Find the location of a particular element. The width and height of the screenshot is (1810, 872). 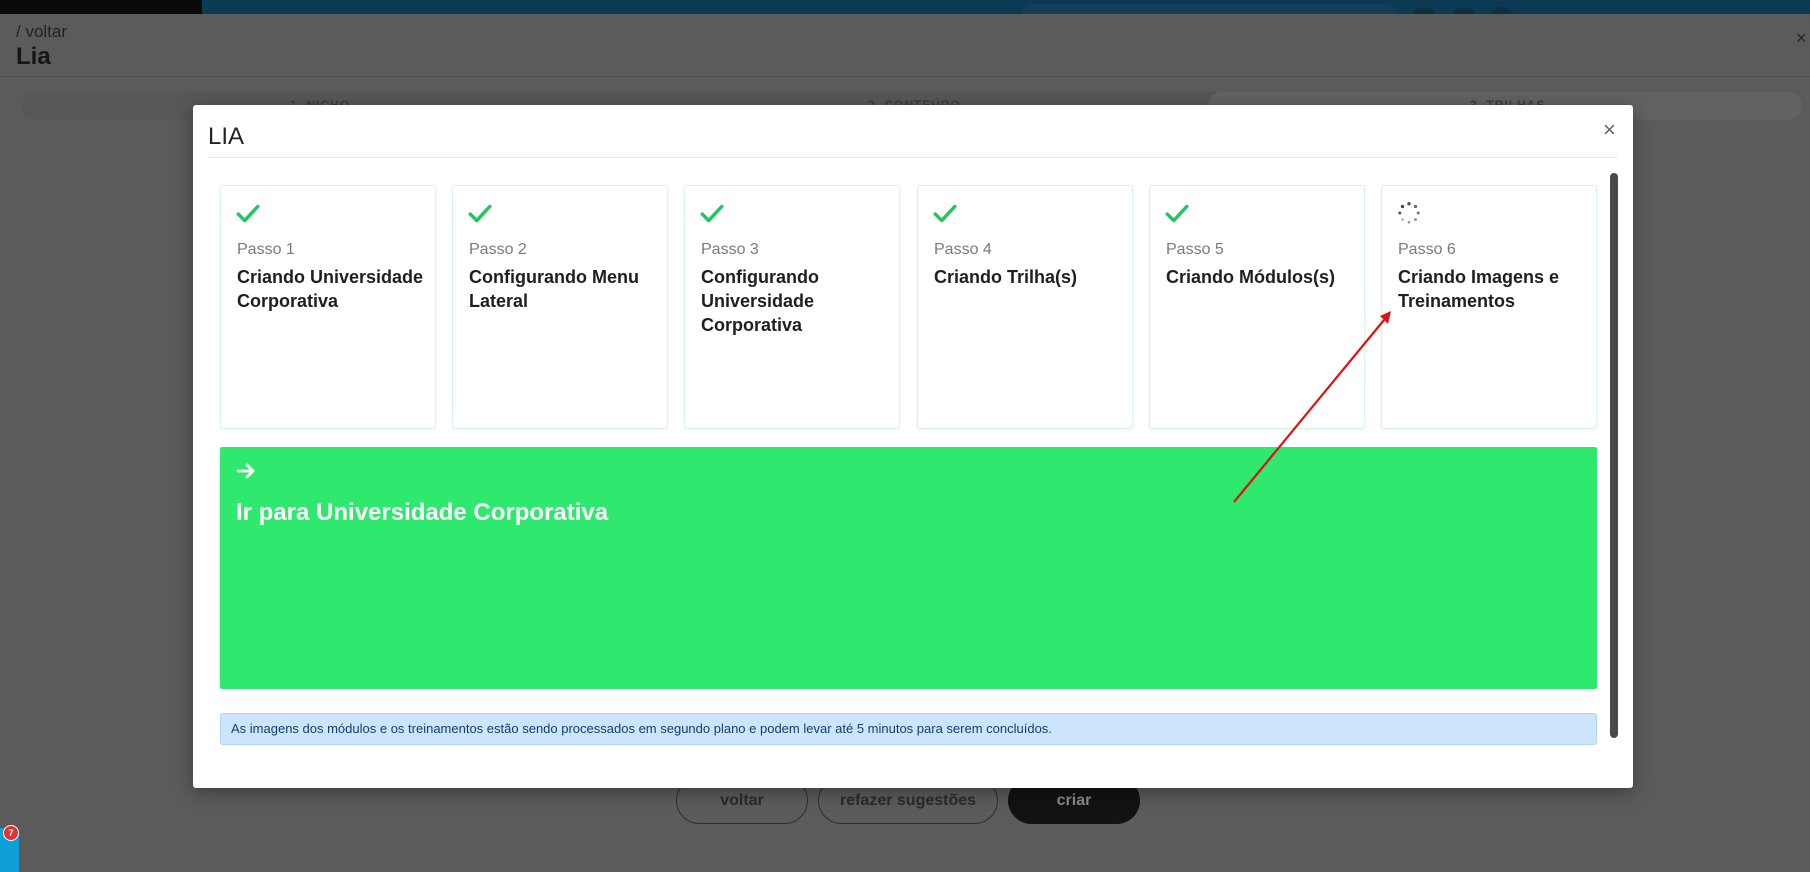

modal-title: LIA is located at coordinates (226, 136).